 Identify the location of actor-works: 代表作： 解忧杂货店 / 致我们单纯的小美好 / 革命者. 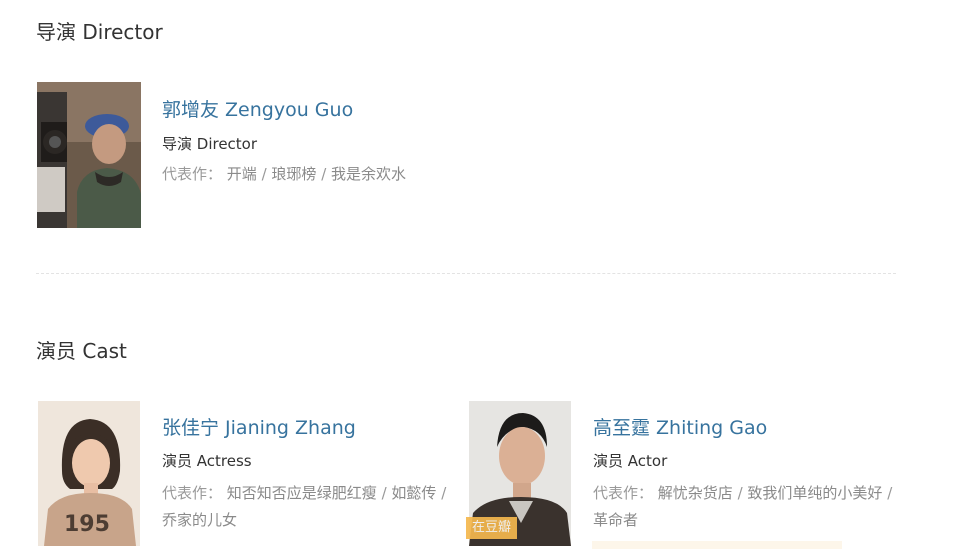
(743, 507).